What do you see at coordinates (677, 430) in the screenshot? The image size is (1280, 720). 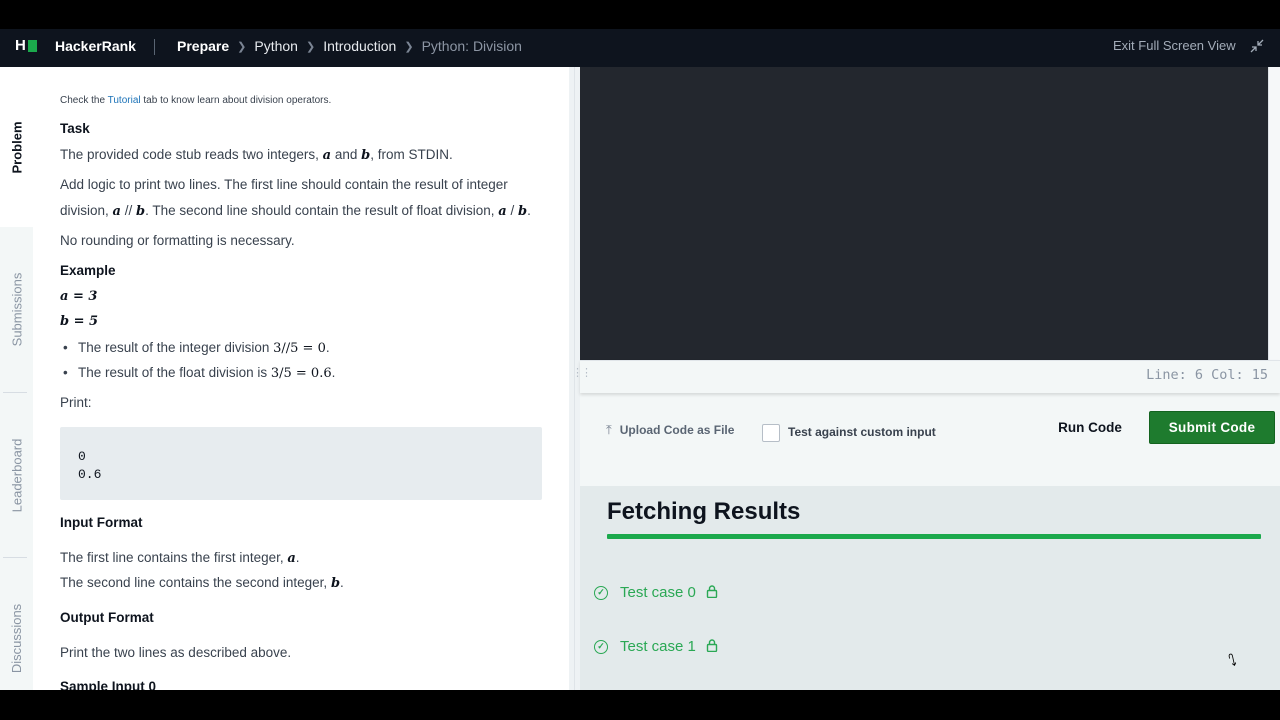 I see `upload-label: Upload Code as File` at bounding box center [677, 430].